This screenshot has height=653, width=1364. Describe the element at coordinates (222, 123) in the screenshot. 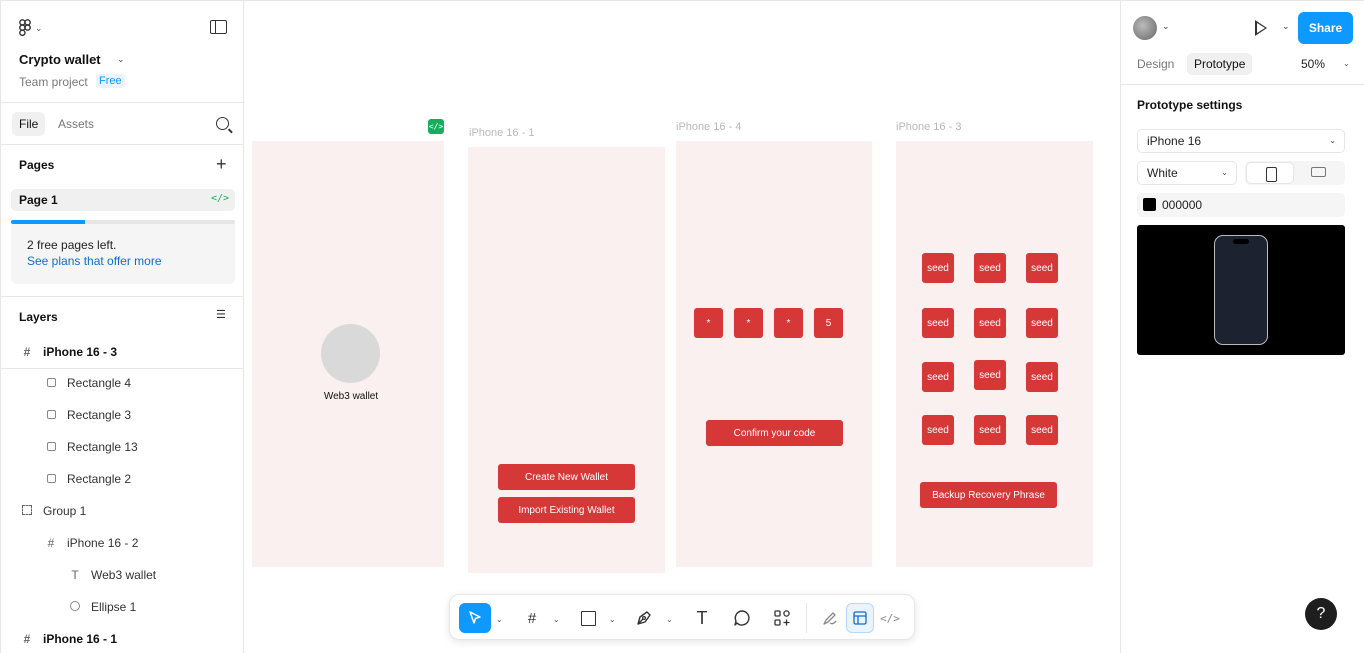

I see `search-icon` at that location.